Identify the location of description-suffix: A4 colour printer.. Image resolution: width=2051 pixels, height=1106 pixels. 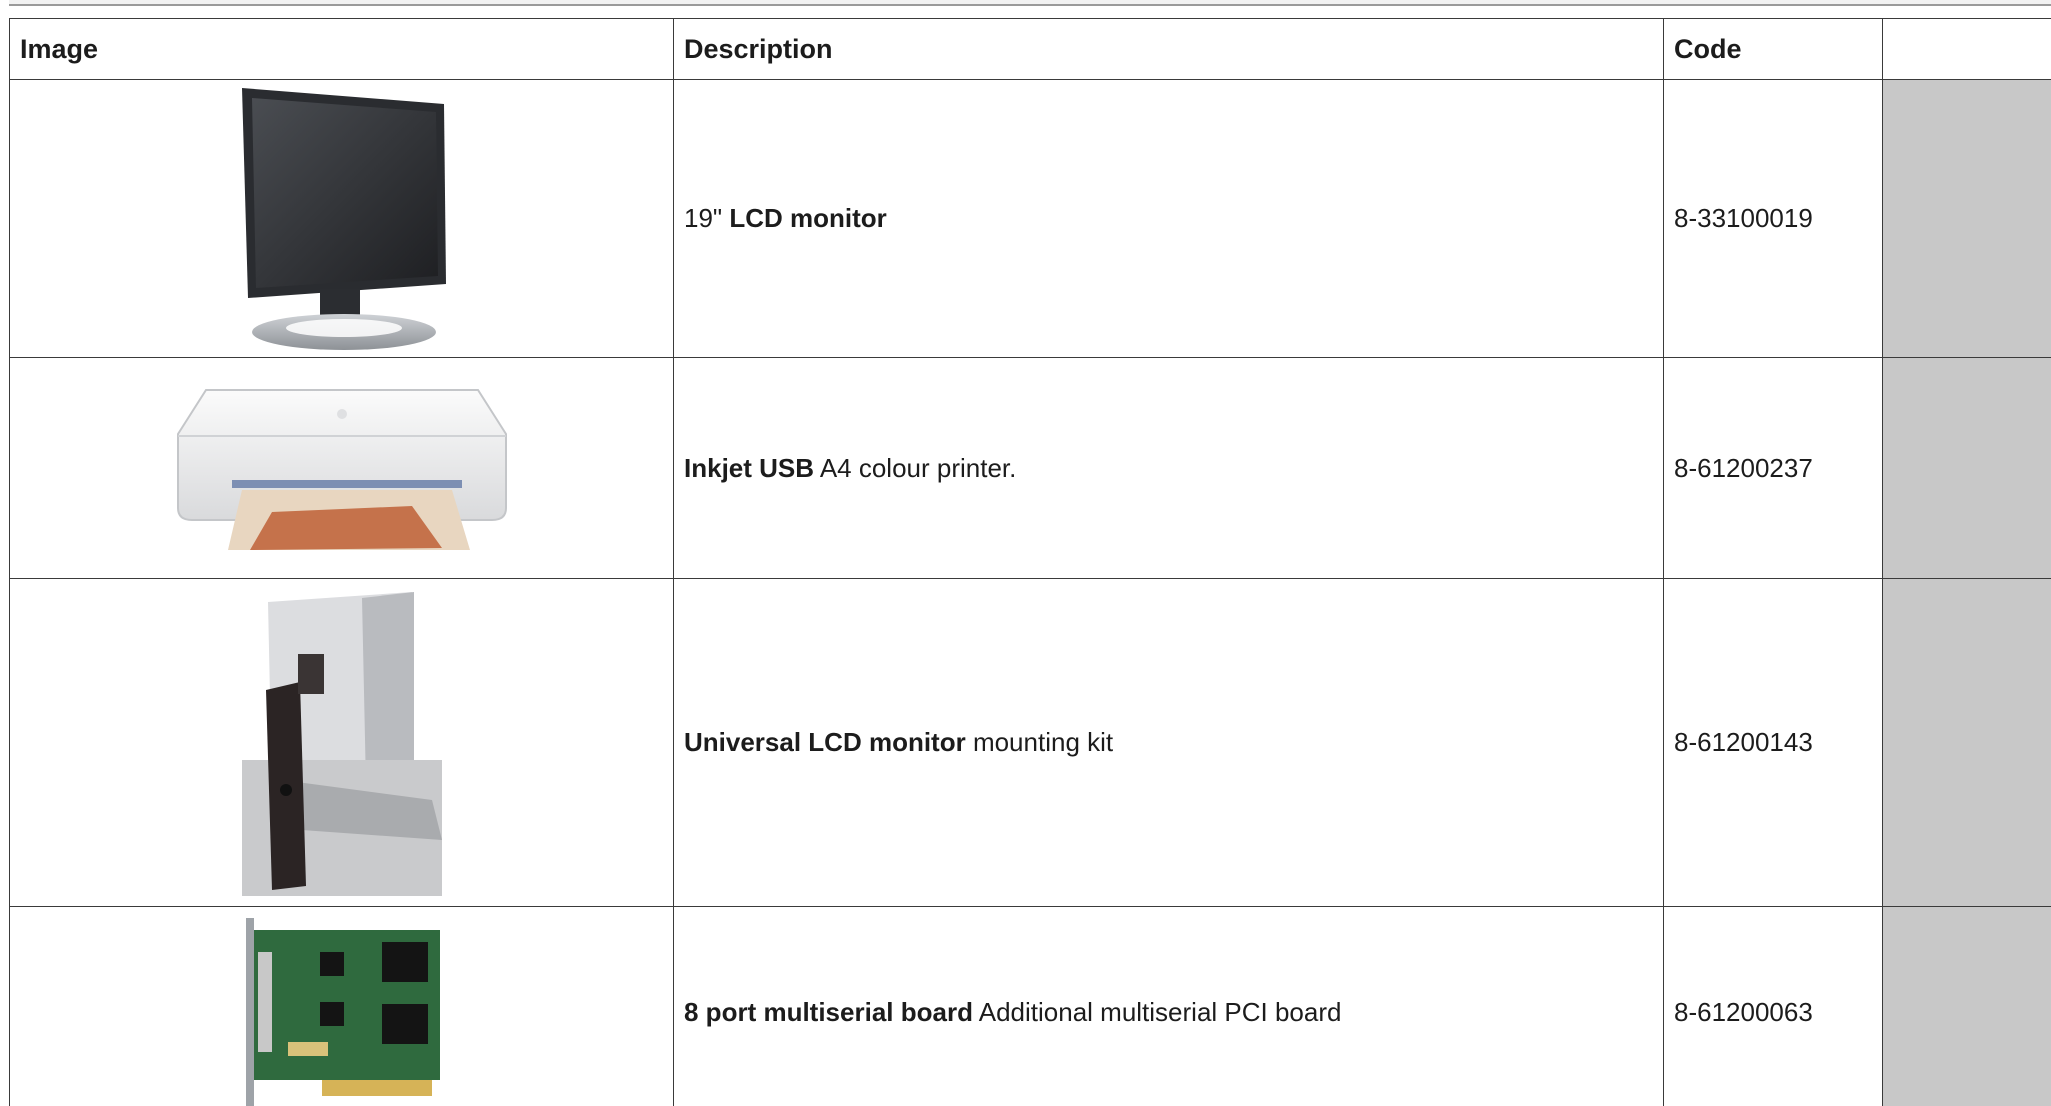
(915, 467).